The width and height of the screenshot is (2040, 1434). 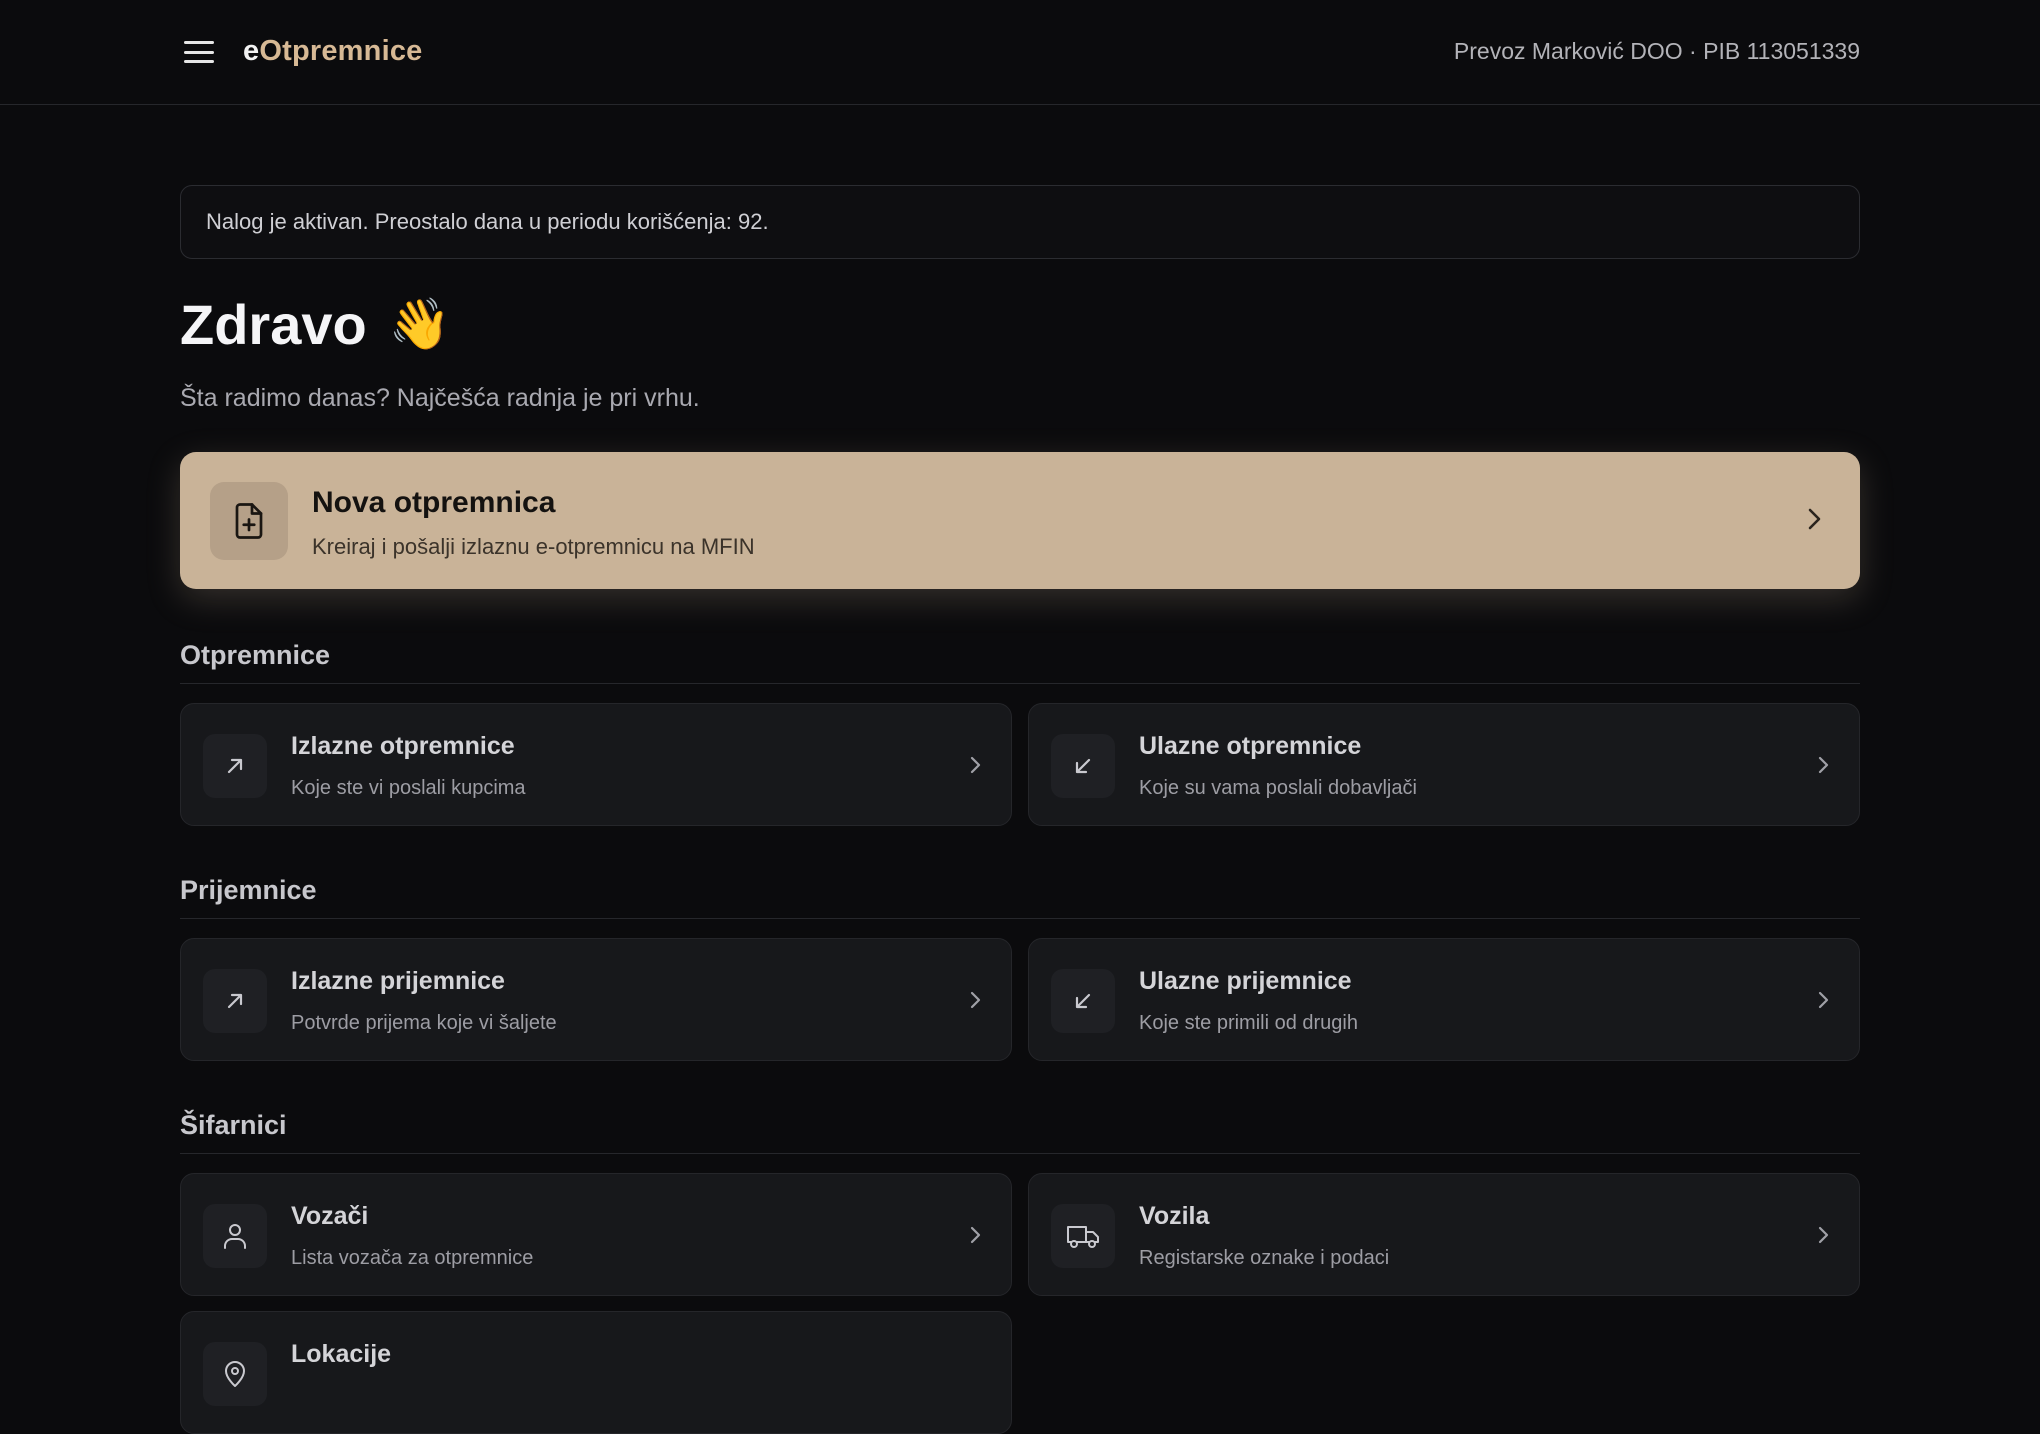 What do you see at coordinates (1020, 1132) in the screenshot?
I see `section-title-sifarnici: Šifarnici` at bounding box center [1020, 1132].